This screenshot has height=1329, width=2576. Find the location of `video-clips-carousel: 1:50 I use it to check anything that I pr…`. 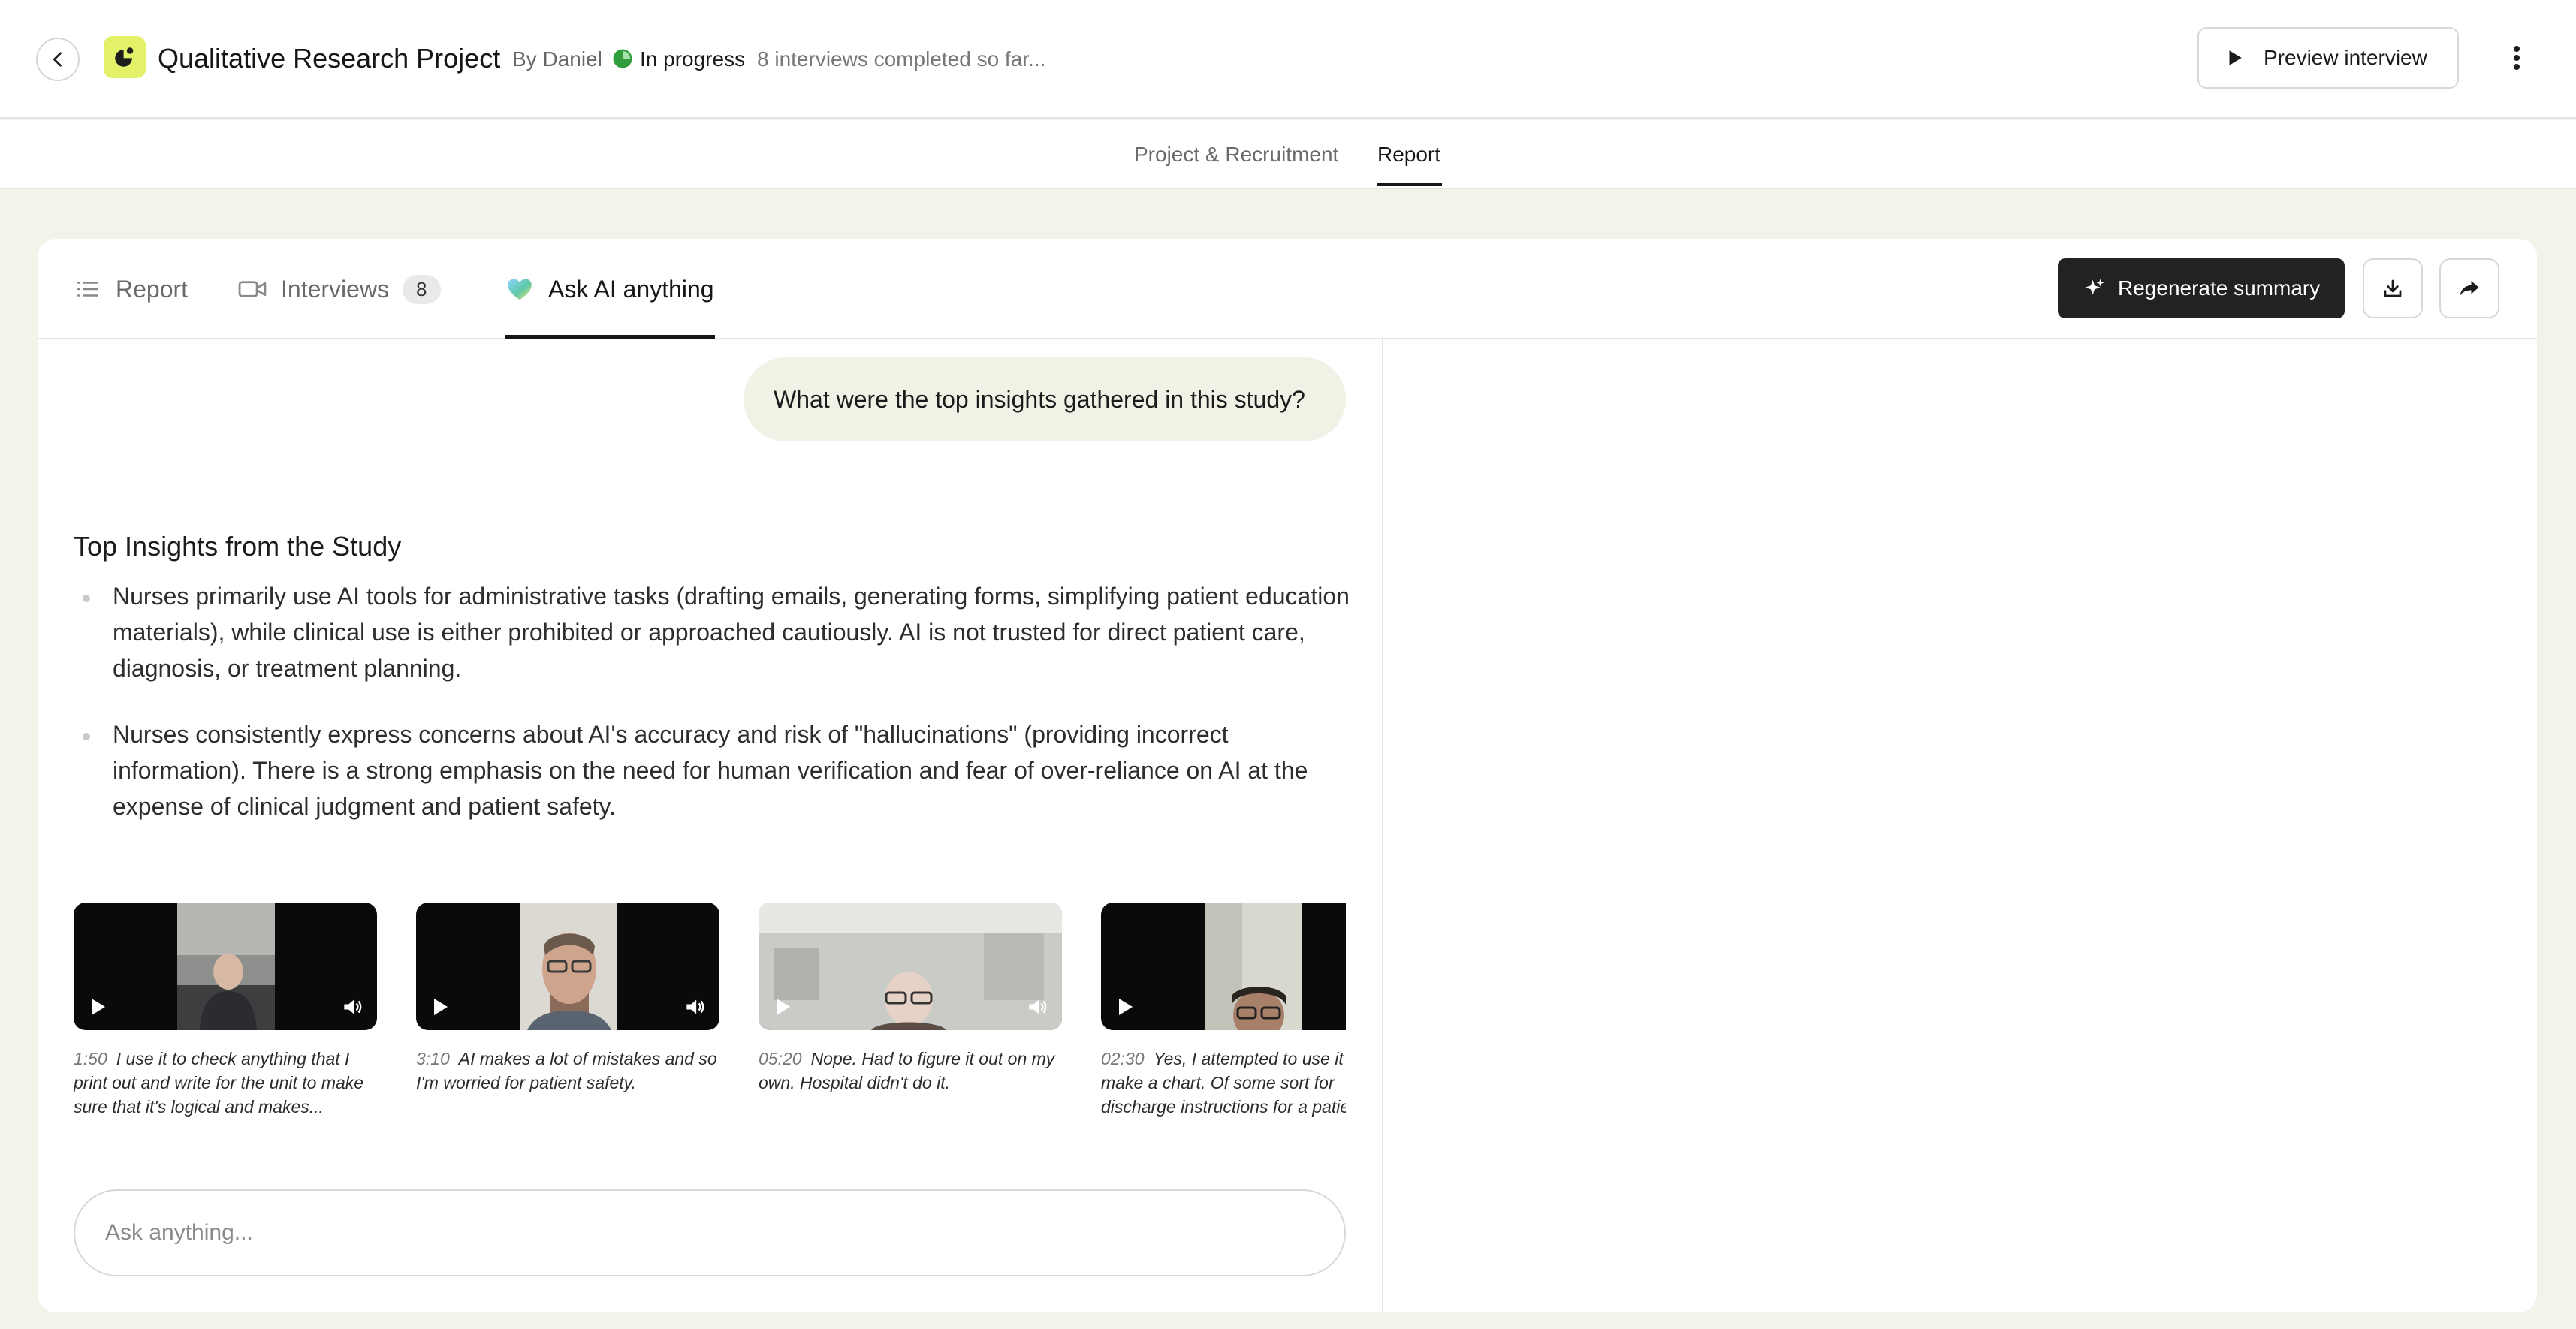

video-clips-carousel: 1:50 I use it to check anything that I pr… is located at coordinates (710, 1015).